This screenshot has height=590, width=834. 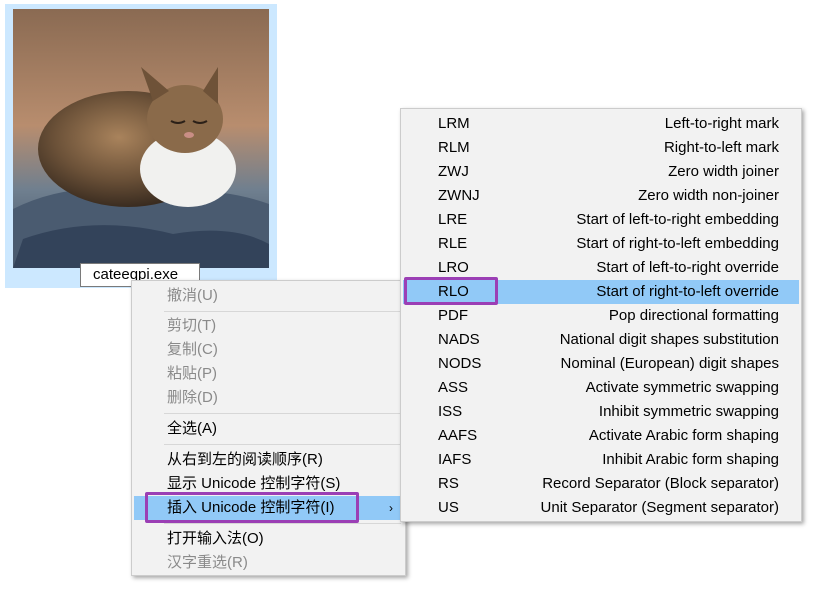 What do you see at coordinates (268, 374) in the screenshot?
I see `menu-item-paste: 粘贴(P)` at bounding box center [268, 374].